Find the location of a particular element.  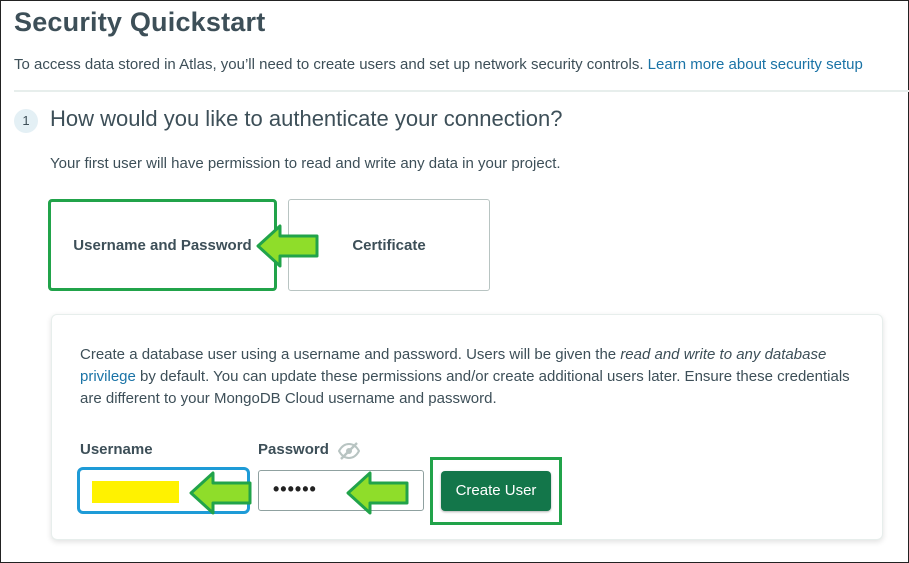

divider is located at coordinates (461, 91).